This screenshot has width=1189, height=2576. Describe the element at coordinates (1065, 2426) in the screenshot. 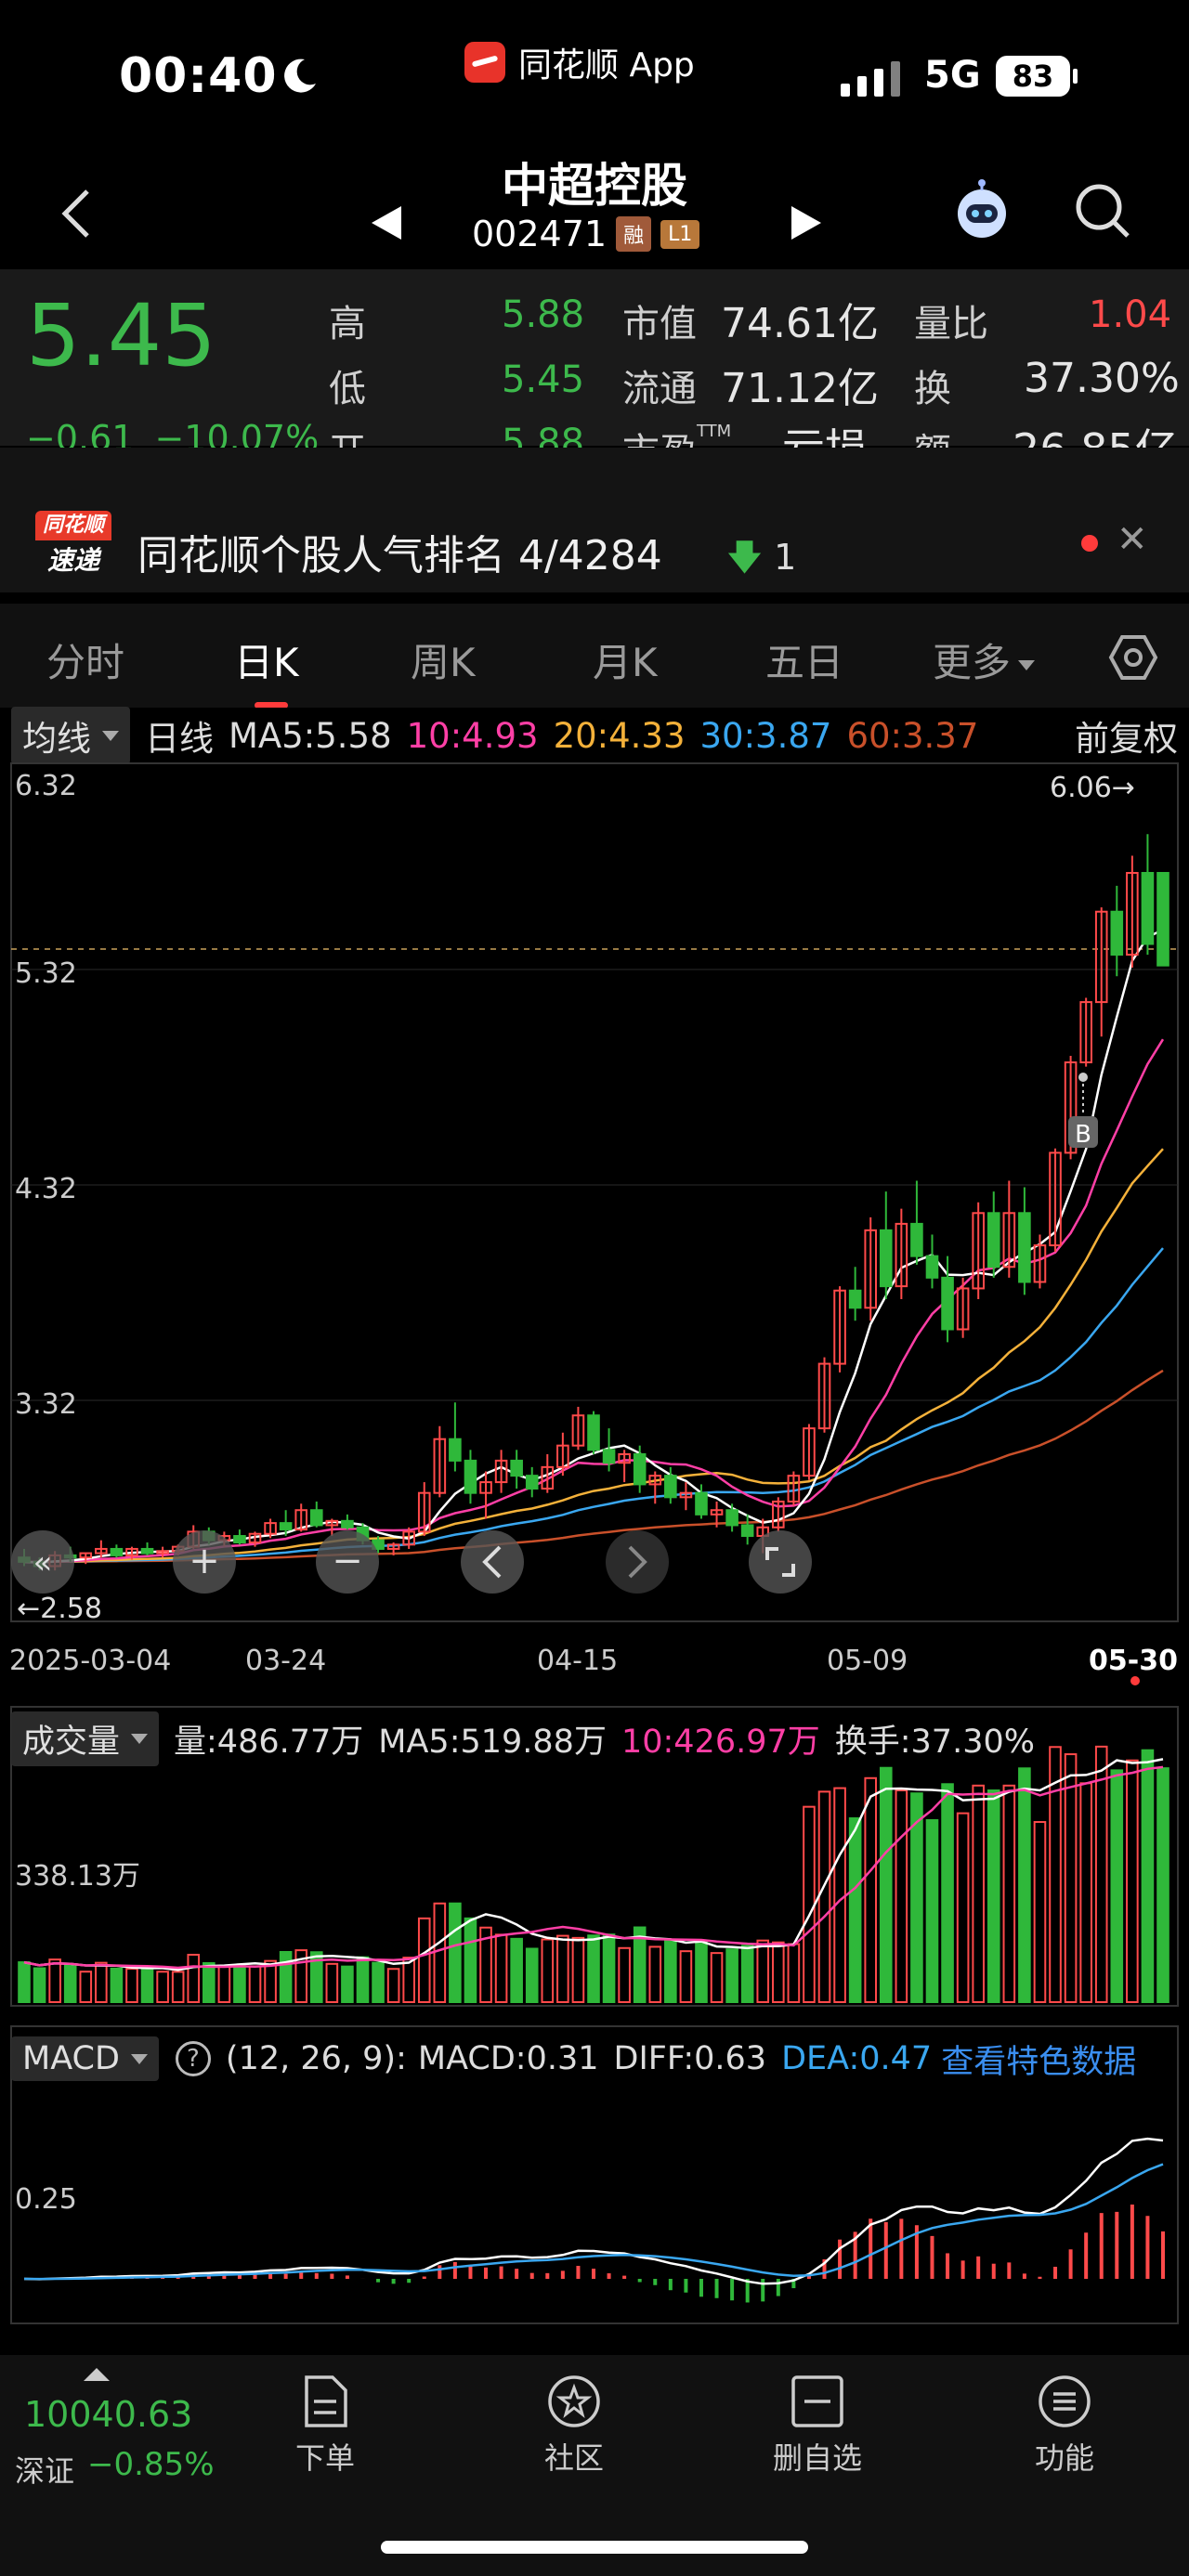

I see `functions-button: 功能` at that location.